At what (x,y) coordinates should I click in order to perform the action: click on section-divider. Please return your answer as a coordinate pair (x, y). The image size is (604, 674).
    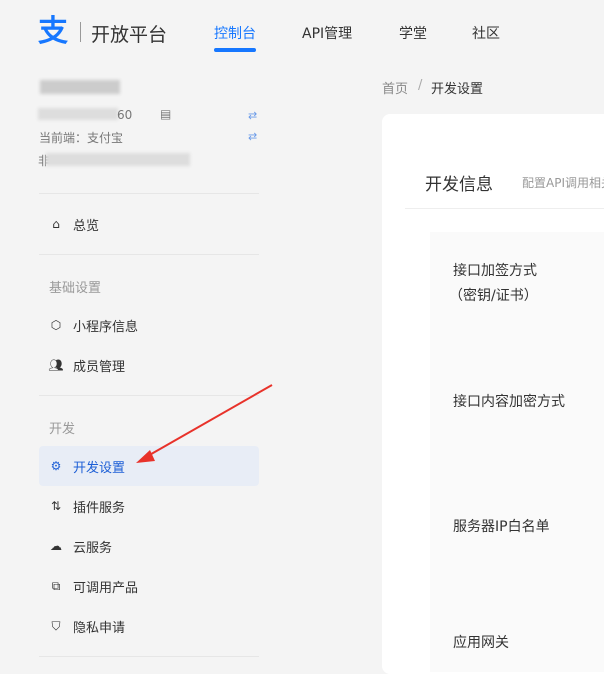
    Looking at the image, I should click on (504, 208).